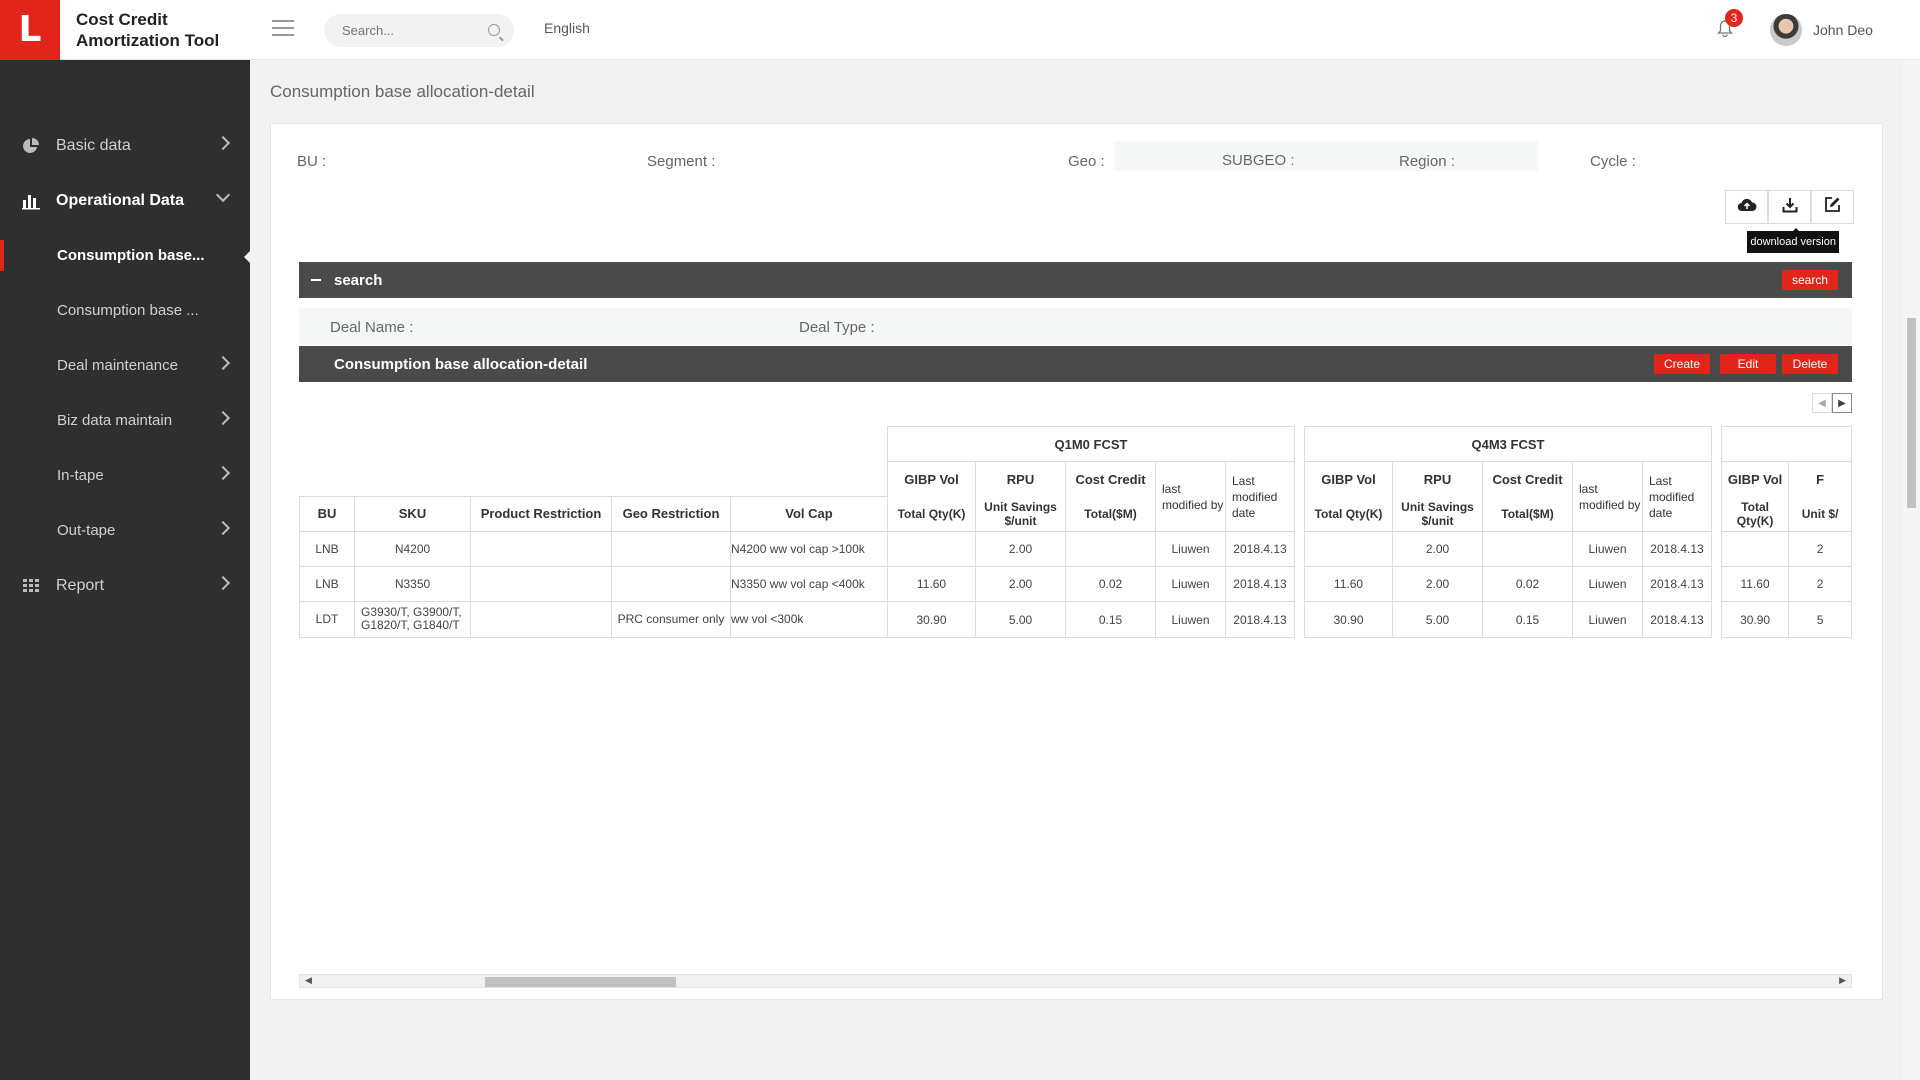 This screenshot has width=1920, height=1080. What do you see at coordinates (316, 280) in the screenshot?
I see `collapse-icon` at bounding box center [316, 280].